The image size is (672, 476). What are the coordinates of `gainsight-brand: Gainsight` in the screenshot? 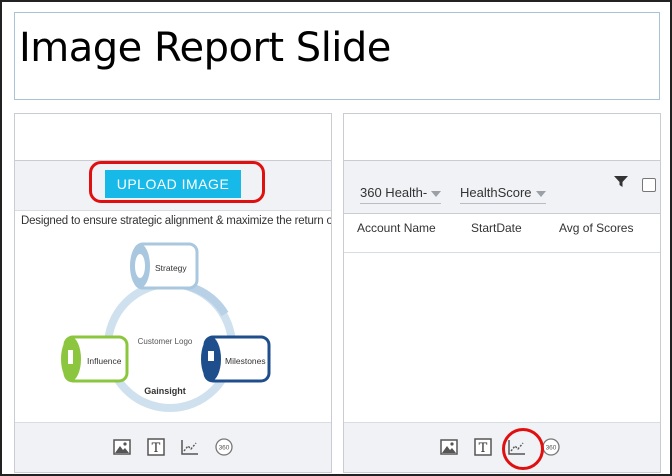 It's located at (165, 391).